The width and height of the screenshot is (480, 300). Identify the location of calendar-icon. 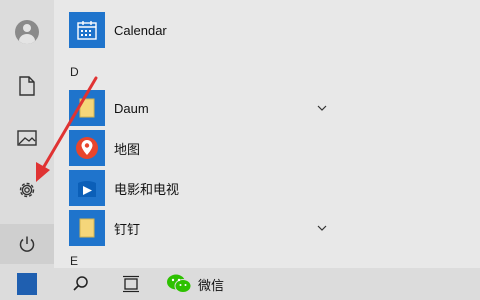
(87, 30).